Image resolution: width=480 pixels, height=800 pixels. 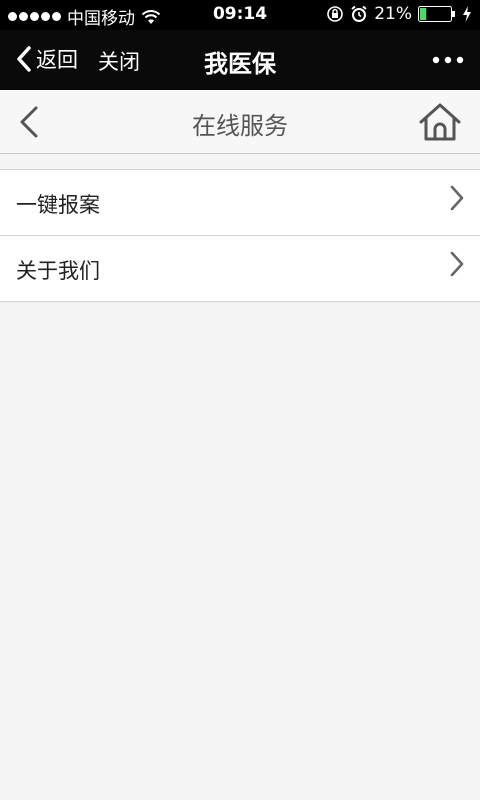 I want to click on alarm-icon, so click(x=359, y=13).